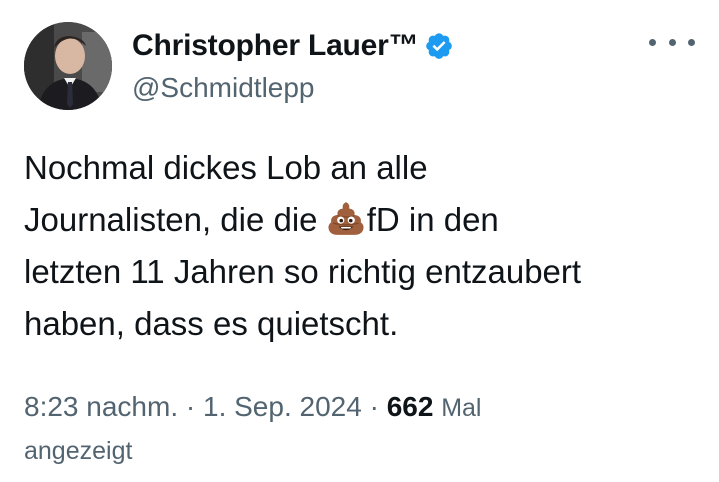  I want to click on author-name-row: Christopher Lauer™, so click(293, 46).